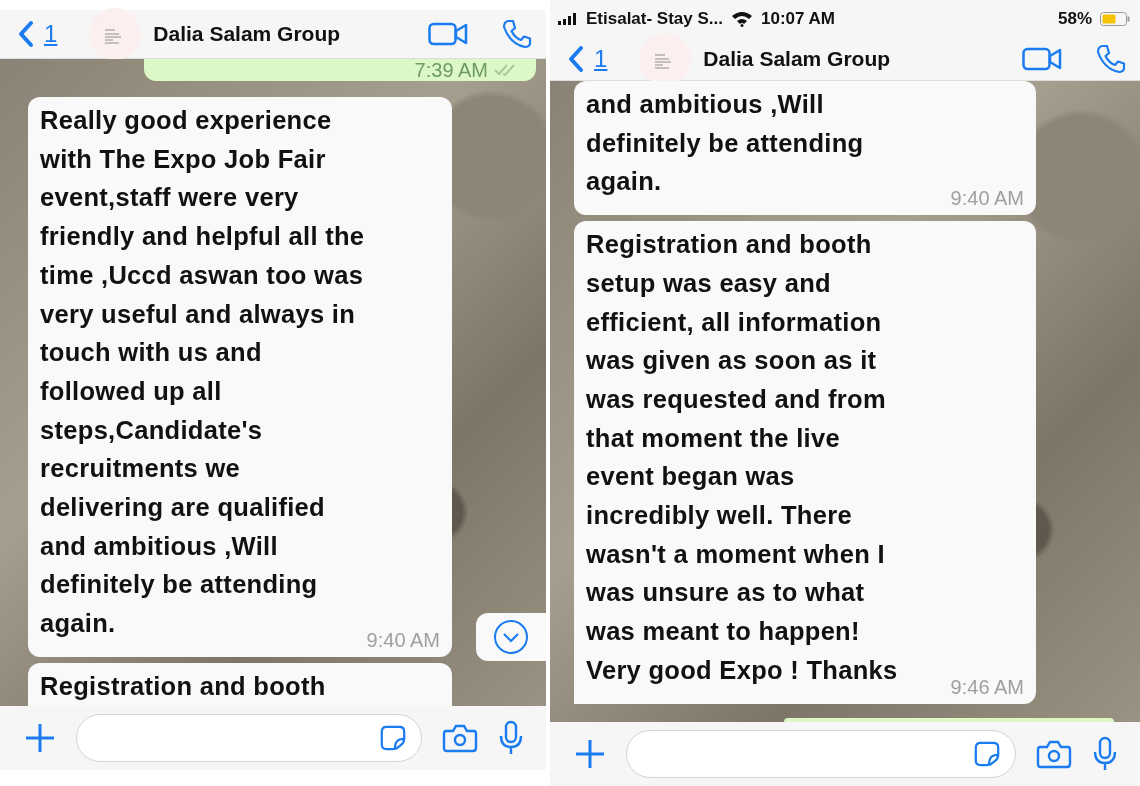  I want to click on battery-percent: 58%, so click(1074, 19).